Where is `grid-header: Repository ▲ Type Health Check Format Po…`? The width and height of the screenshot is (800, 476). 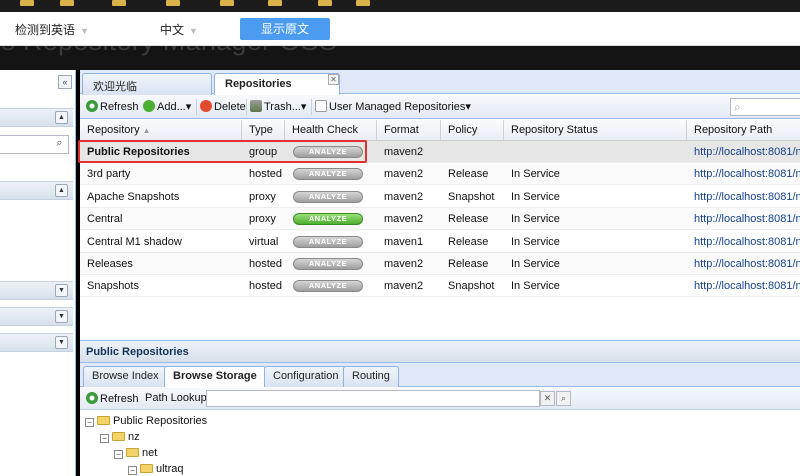 grid-header: Repository ▲ Type Health Check Format Po… is located at coordinates (440, 130).